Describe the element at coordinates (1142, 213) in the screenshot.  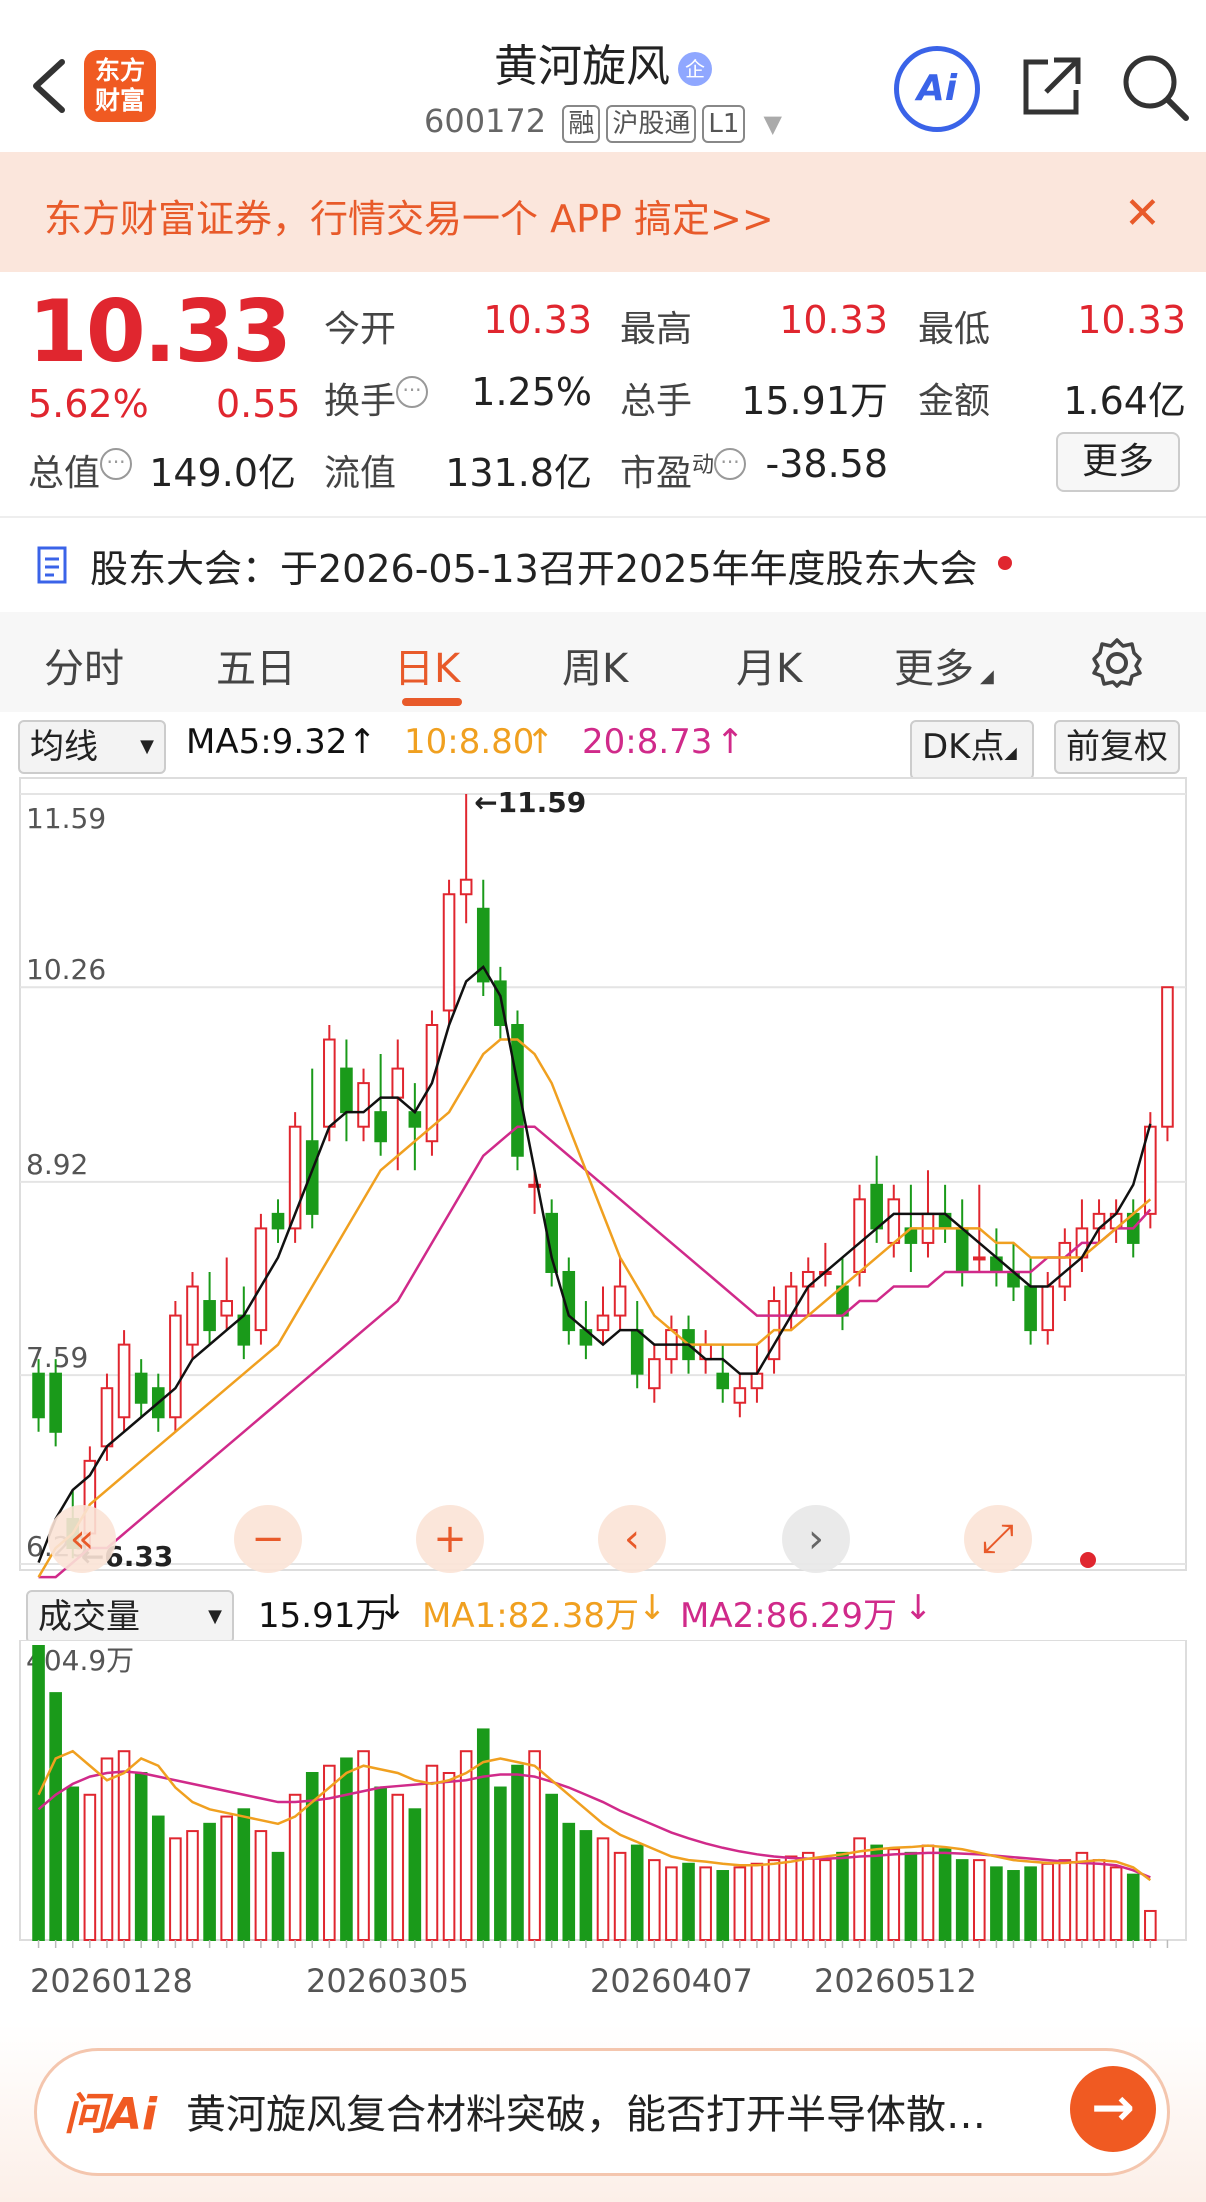
I see `close-icon: ✕` at that location.